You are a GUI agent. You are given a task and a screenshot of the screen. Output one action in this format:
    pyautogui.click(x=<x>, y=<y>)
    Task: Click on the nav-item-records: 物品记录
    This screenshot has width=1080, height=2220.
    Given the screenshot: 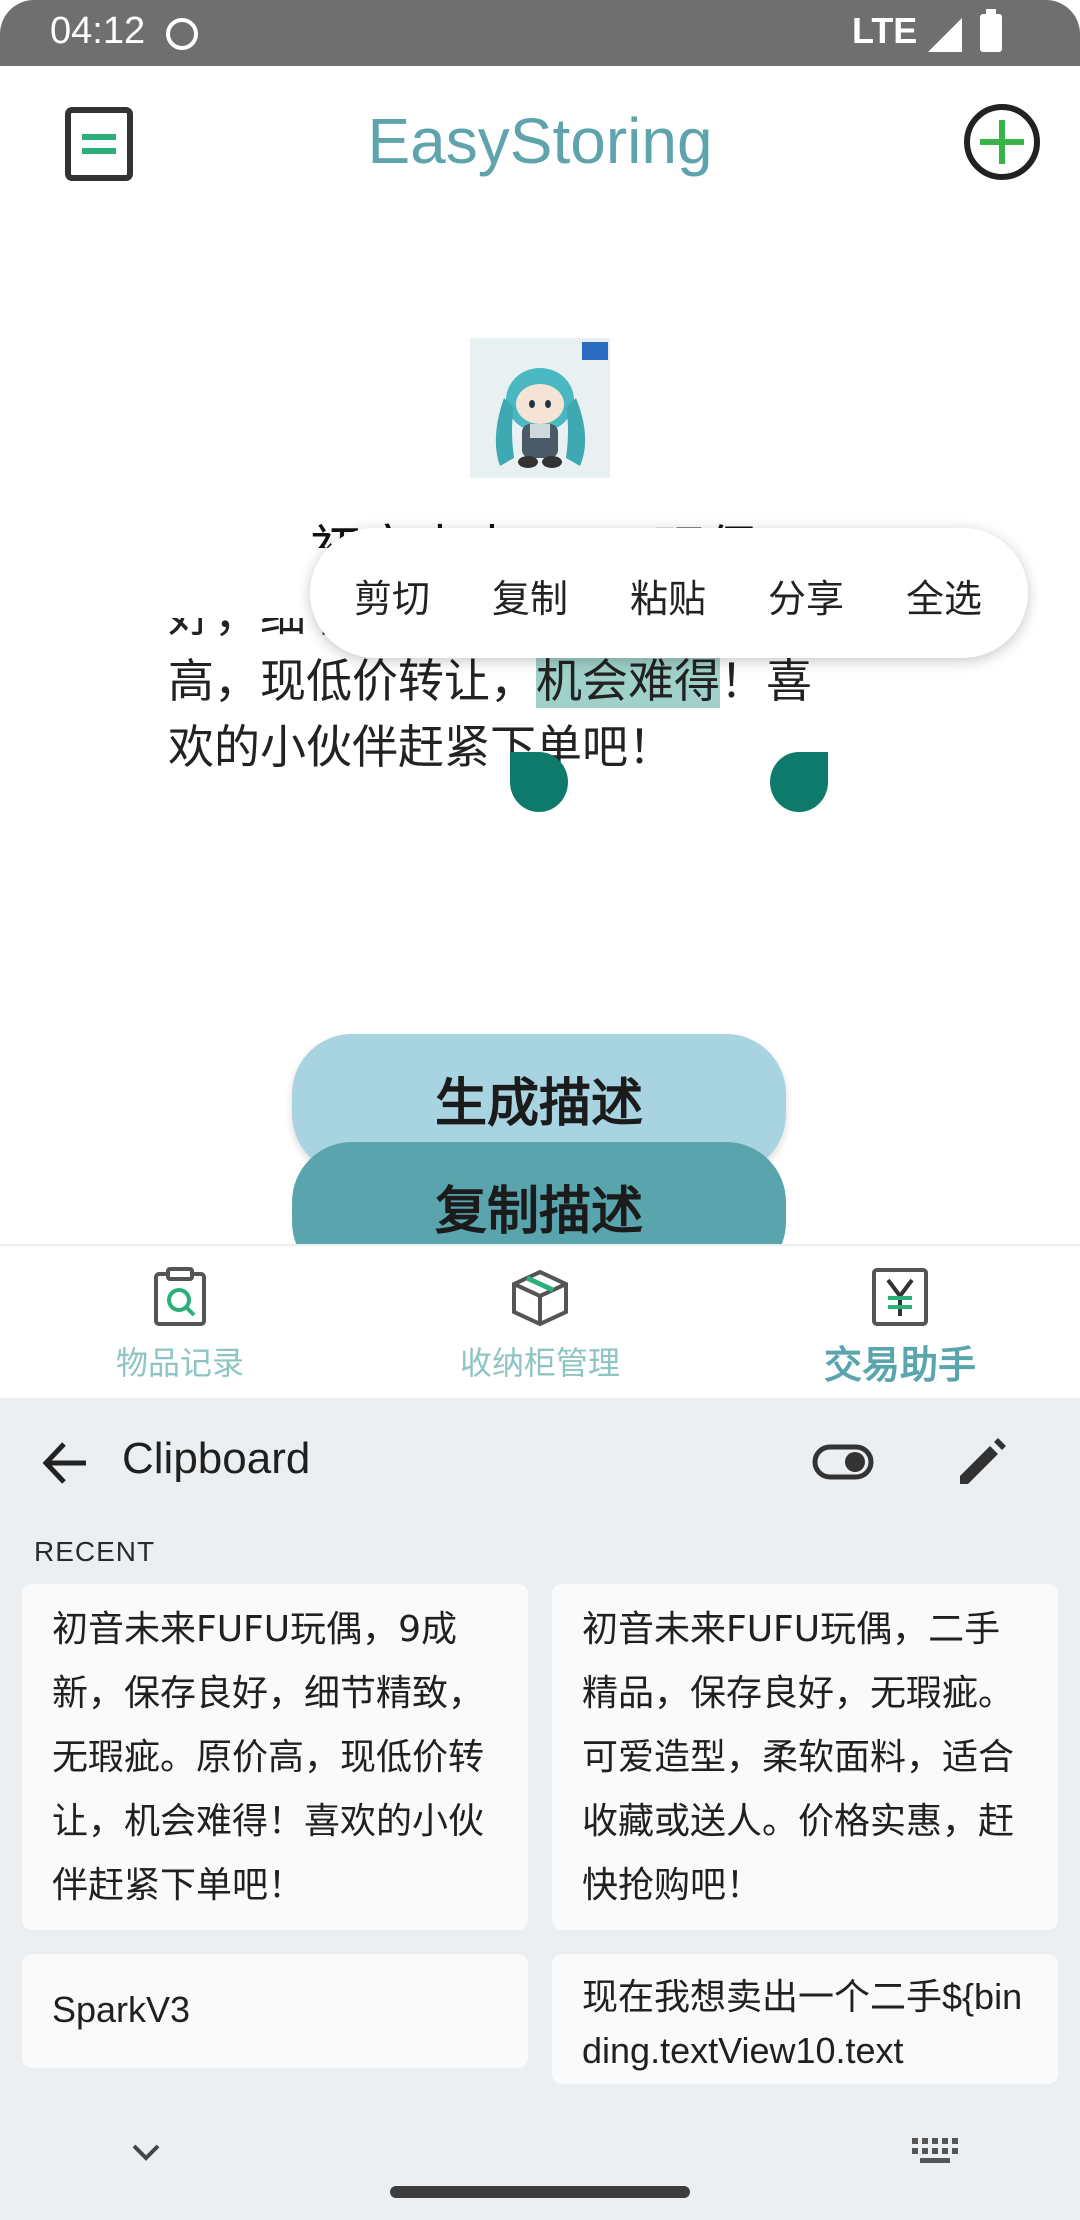 What is the action you would take?
    pyautogui.click(x=180, y=1323)
    